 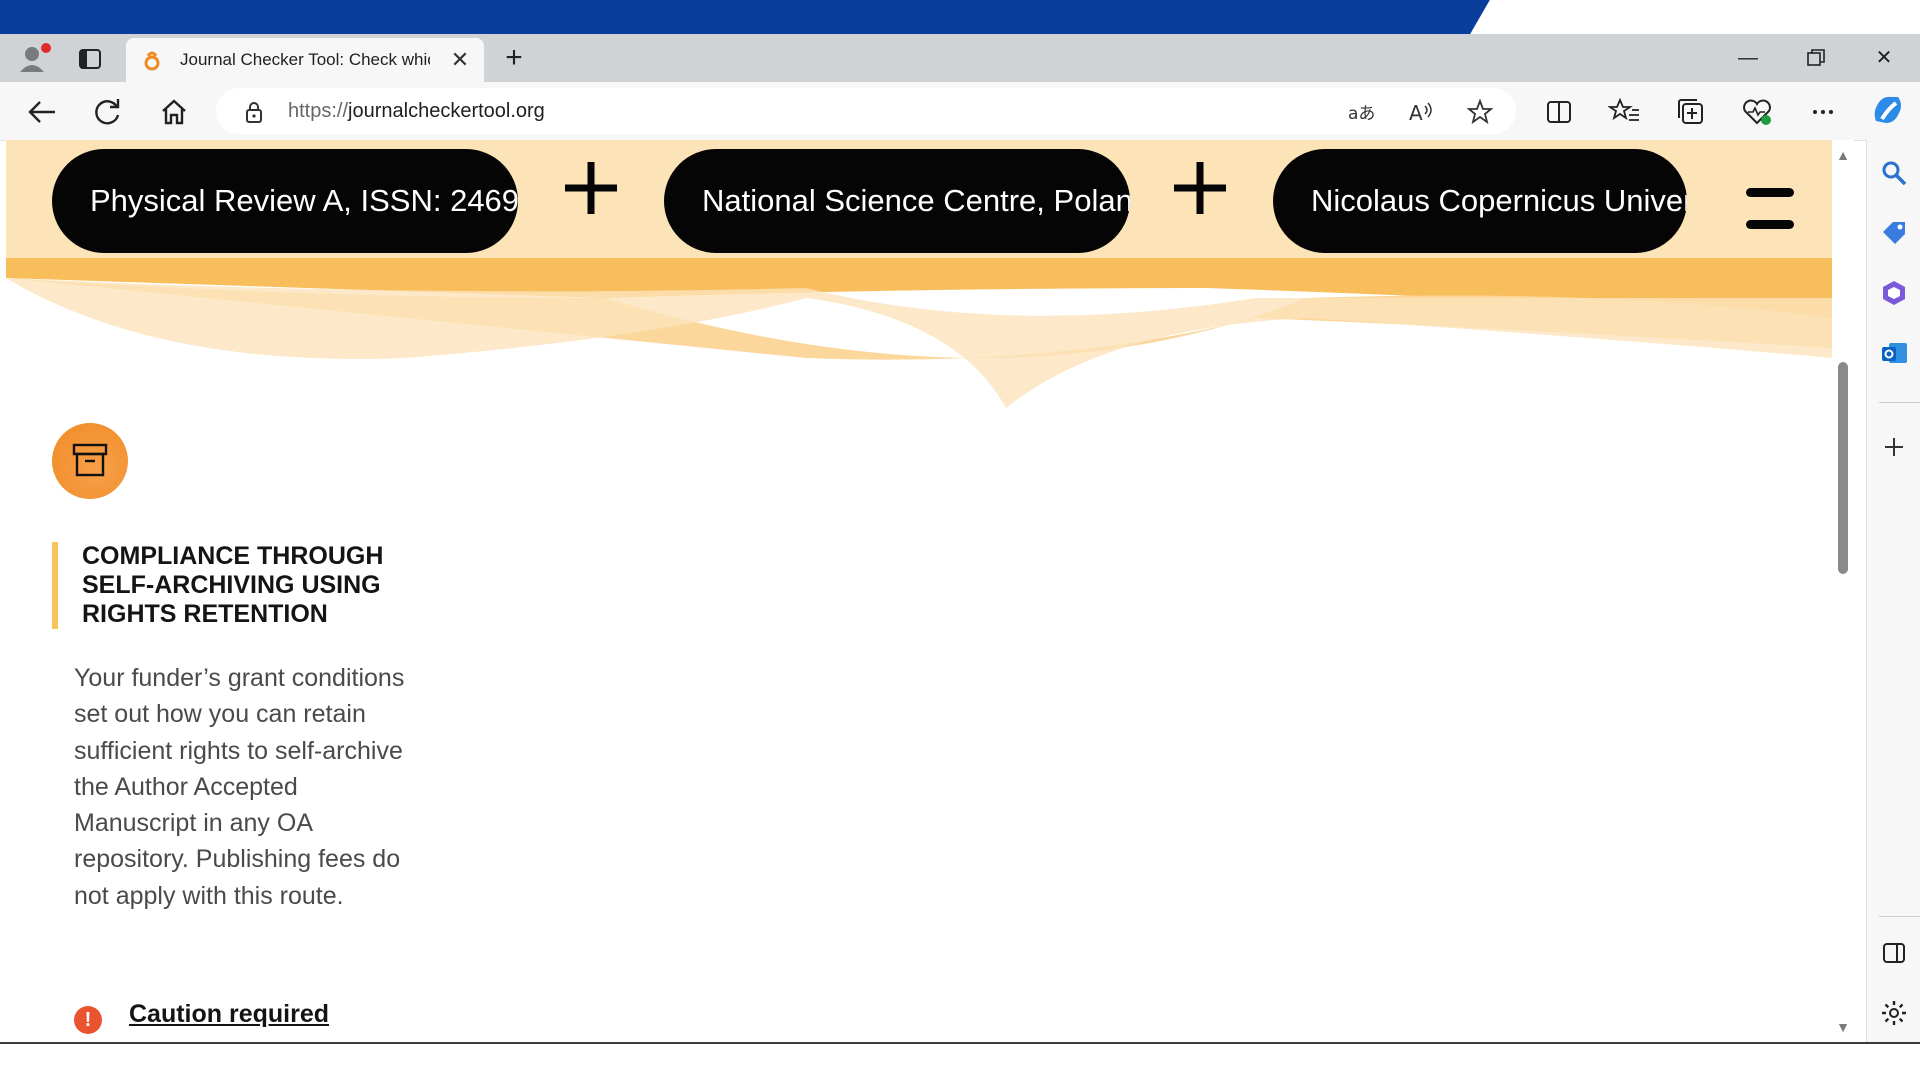 What do you see at coordinates (174, 112) in the screenshot?
I see `home-icon` at bounding box center [174, 112].